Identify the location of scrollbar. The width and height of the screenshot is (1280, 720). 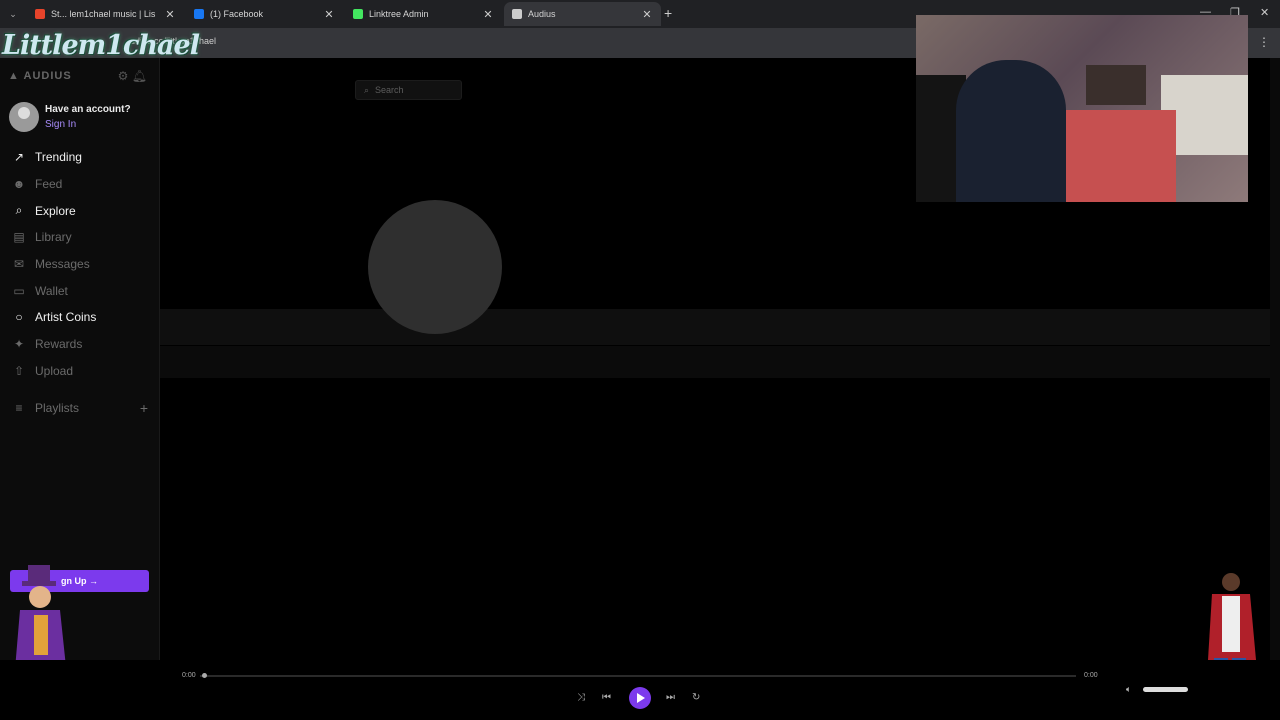
(1275, 359).